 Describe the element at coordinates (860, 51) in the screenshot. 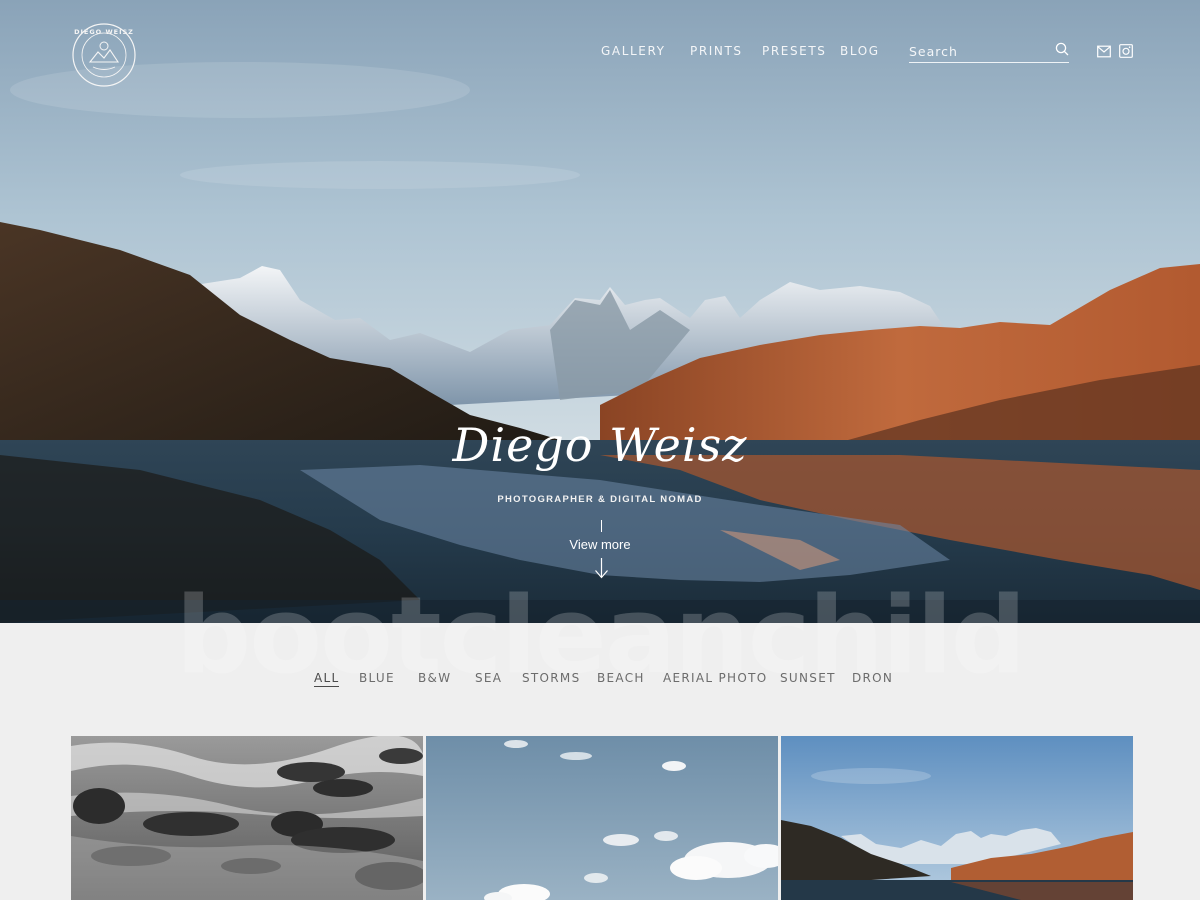

I see `nav-item-blog: BLOG` at that location.